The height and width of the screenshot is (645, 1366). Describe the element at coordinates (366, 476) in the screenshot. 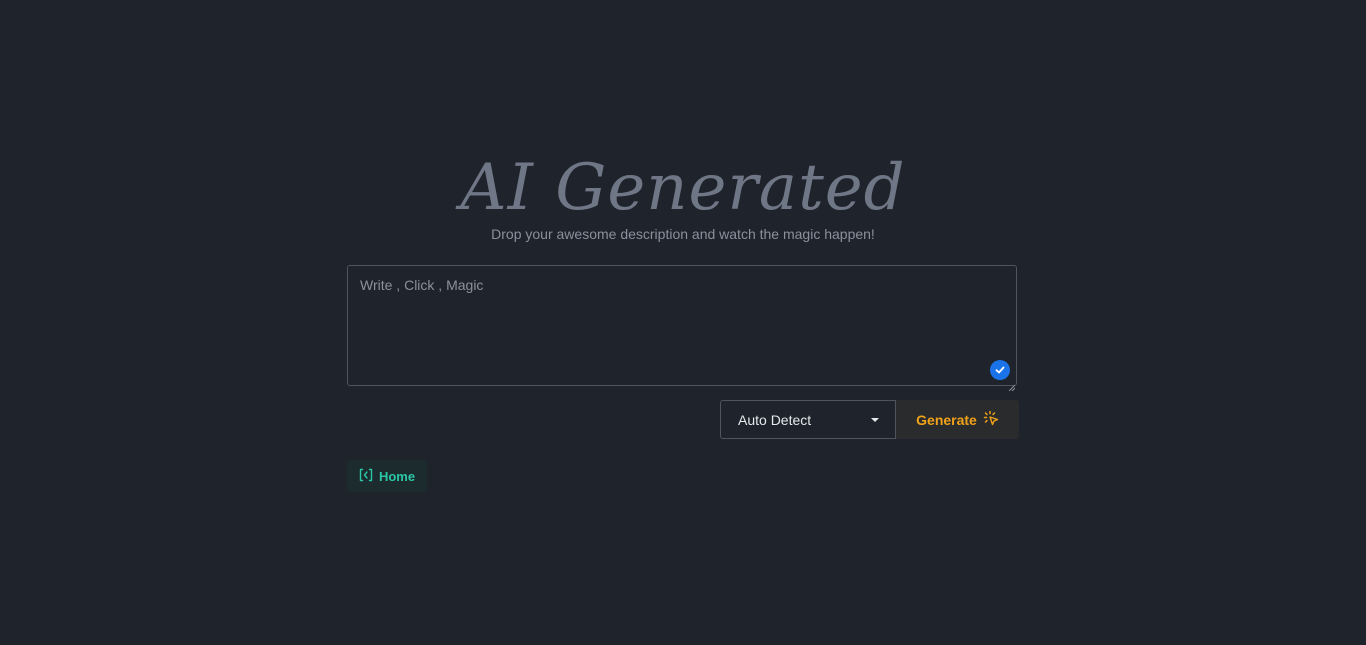

I see `code-brackets-icon` at that location.